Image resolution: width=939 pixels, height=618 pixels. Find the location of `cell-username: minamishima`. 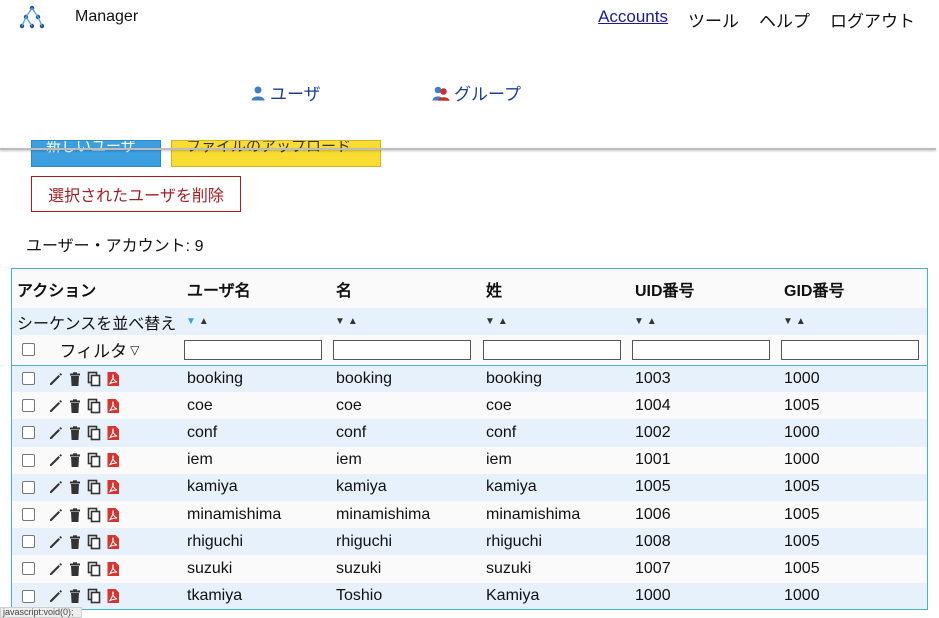

cell-username: minamishima is located at coordinates (234, 514).